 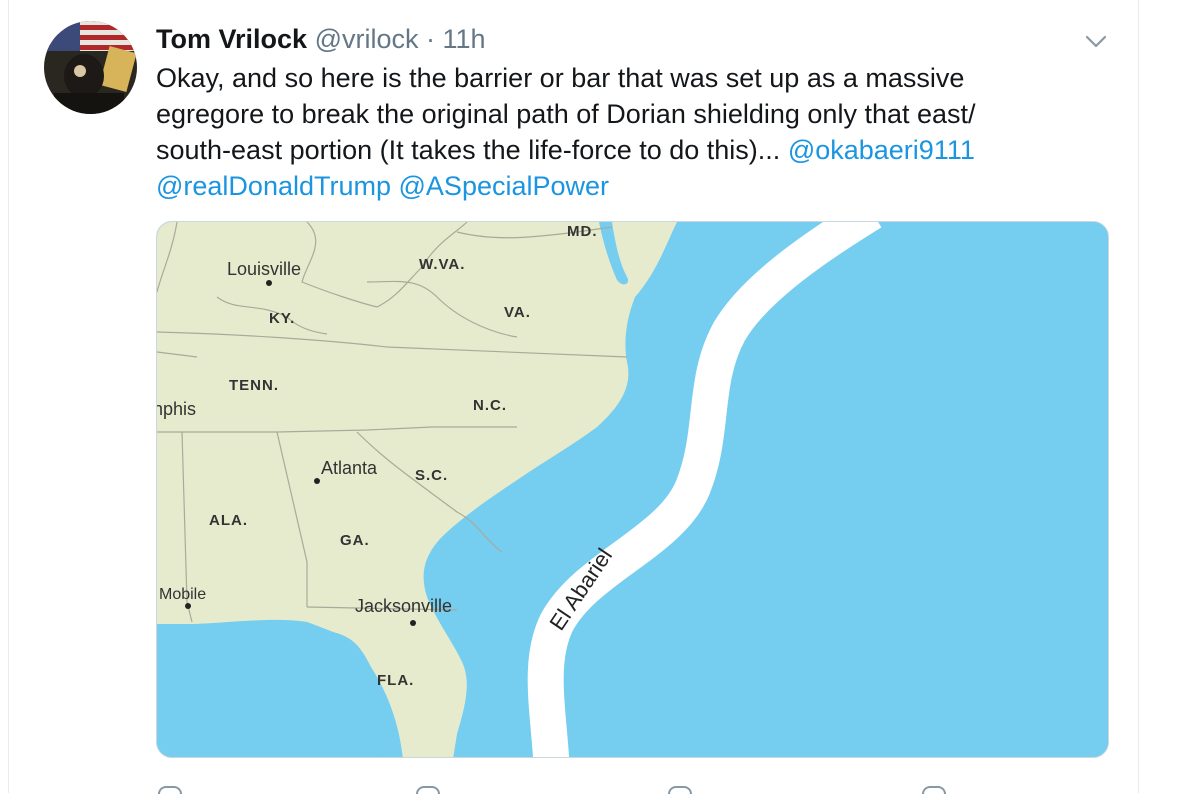 I want to click on label-louisville: Louisville, so click(x=264, y=269).